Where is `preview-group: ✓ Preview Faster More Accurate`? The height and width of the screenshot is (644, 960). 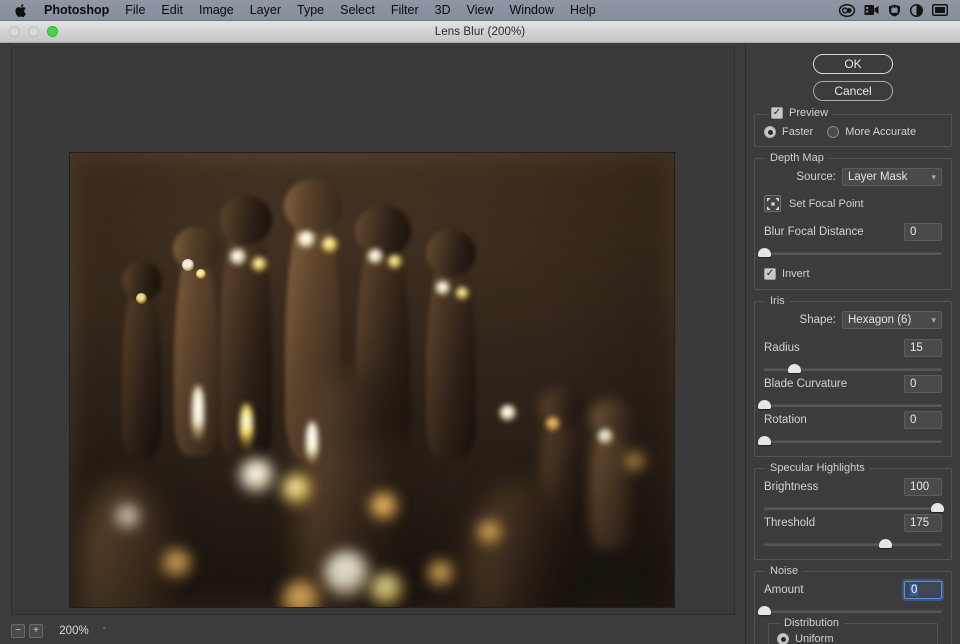
preview-group: ✓ Preview Faster More Accurate is located at coordinates (853, 127).